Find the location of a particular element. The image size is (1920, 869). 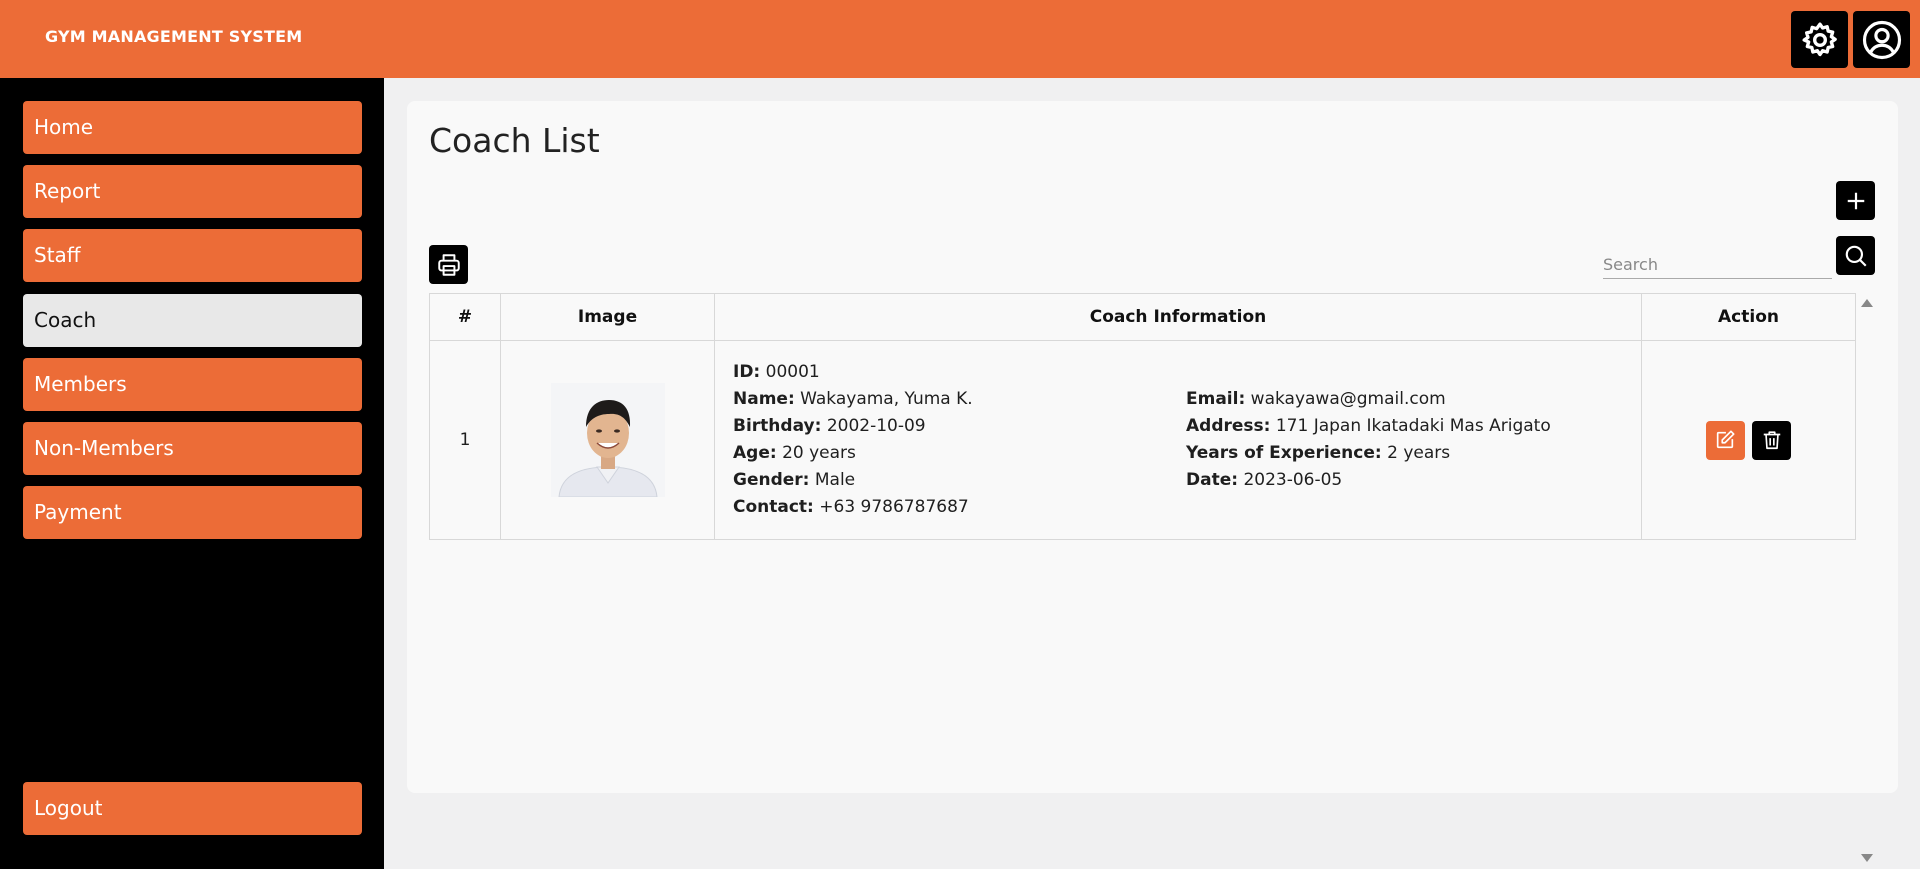

search-icon is located at coordinates (1856, 256).